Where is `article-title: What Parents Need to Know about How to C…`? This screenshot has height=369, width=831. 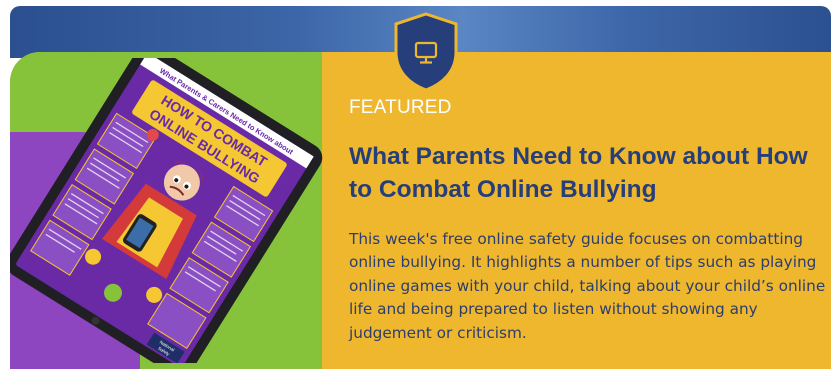 article-title: What Parents Need to Know about How to C… is located at coordinates (589, 173).